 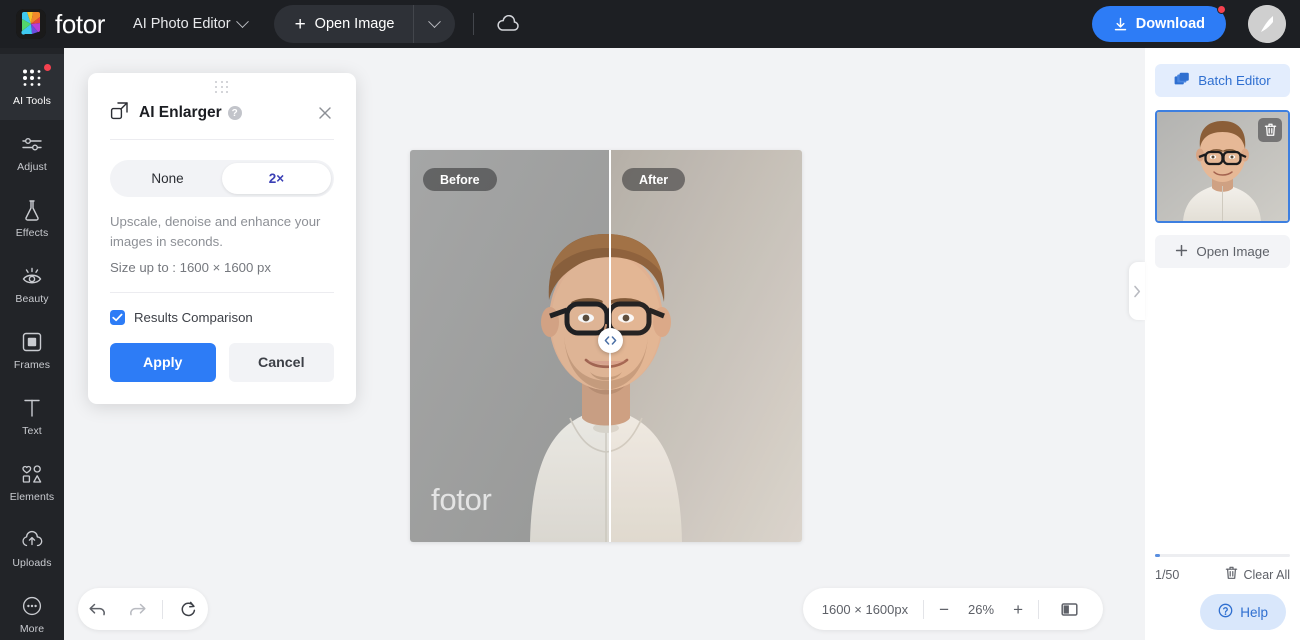 What do you see at coordinates (300, 24) in the screenshot?
I see `plus-icon: +` at bounding box center [300, 24].